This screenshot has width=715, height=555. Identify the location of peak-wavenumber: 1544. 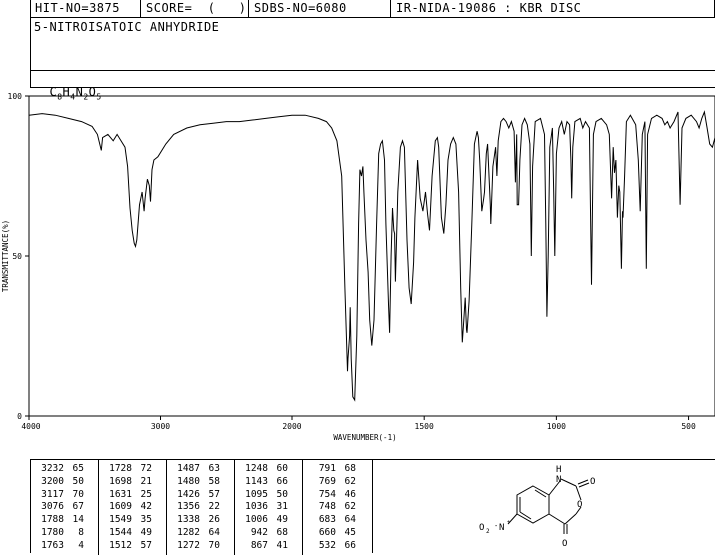
(120, 532).